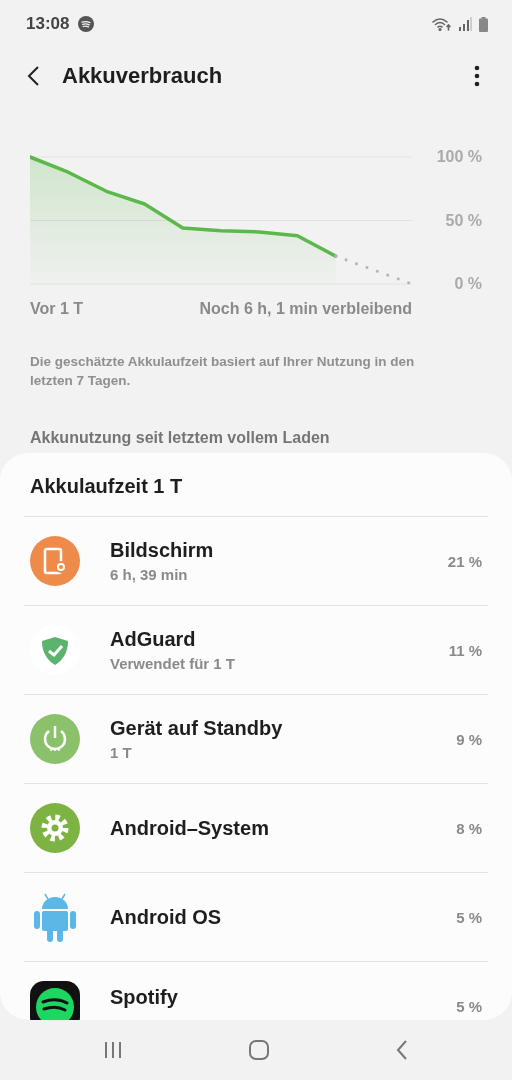 The height and width of the screenshot is (1080, 512). What do you see at coordinates (441, 24) in the screenshot?
I see `wifi-icon` at bounding box center [441, 24].